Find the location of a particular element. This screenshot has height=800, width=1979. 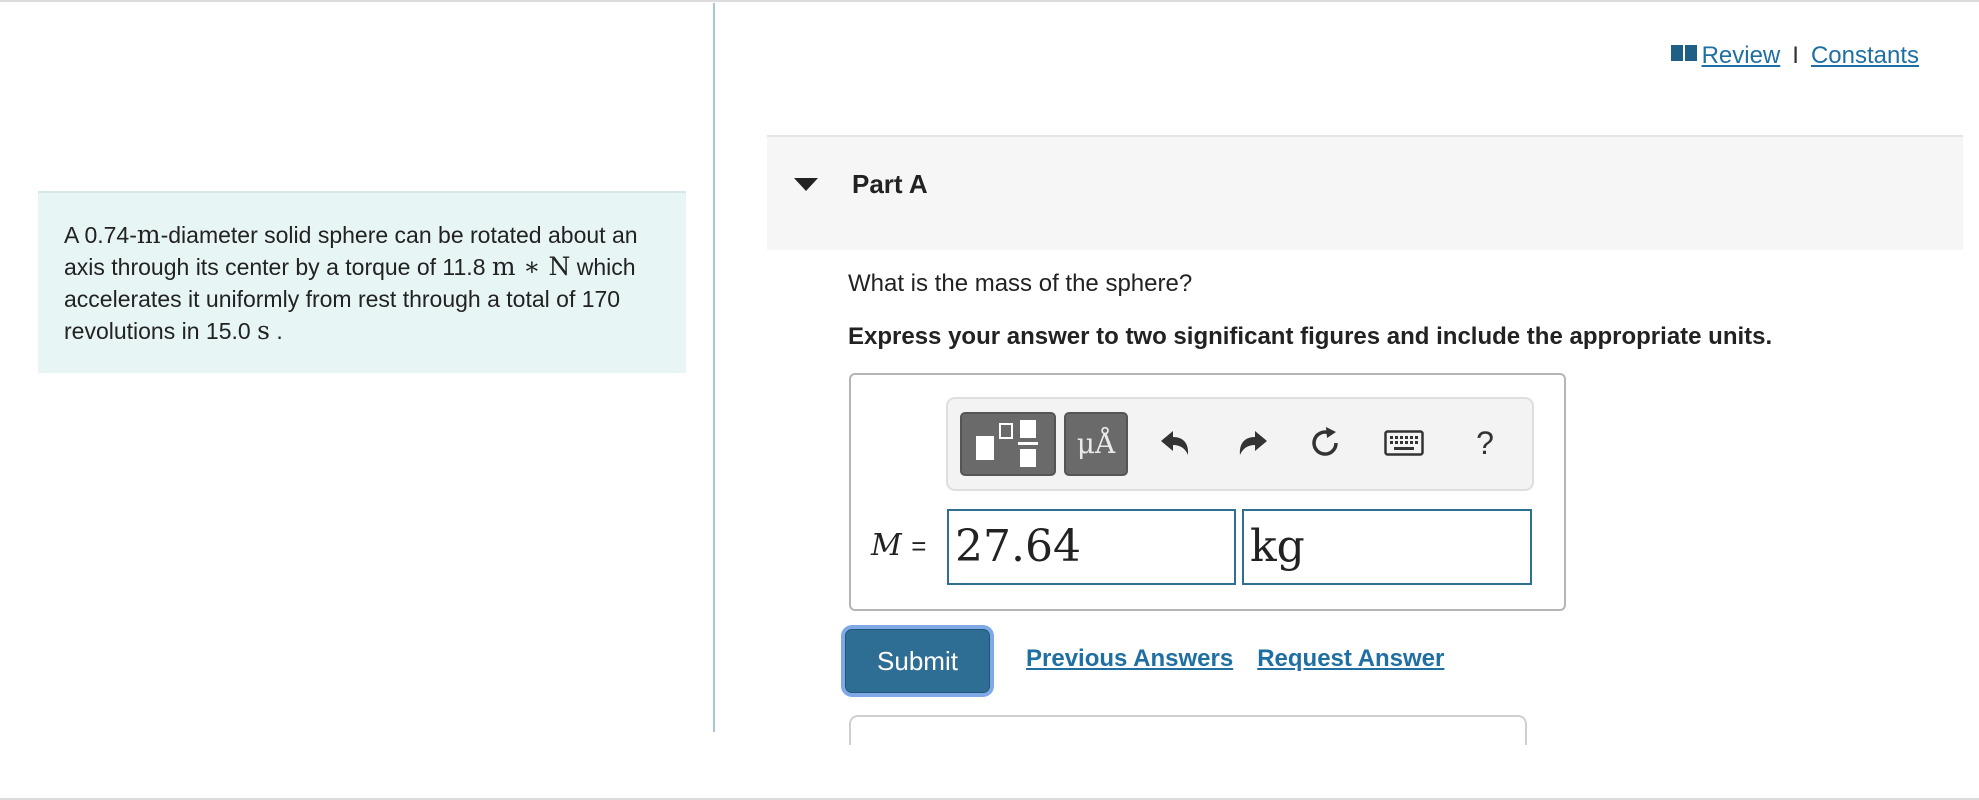

constants-link: Constants is located at coordinates (1865, 56).